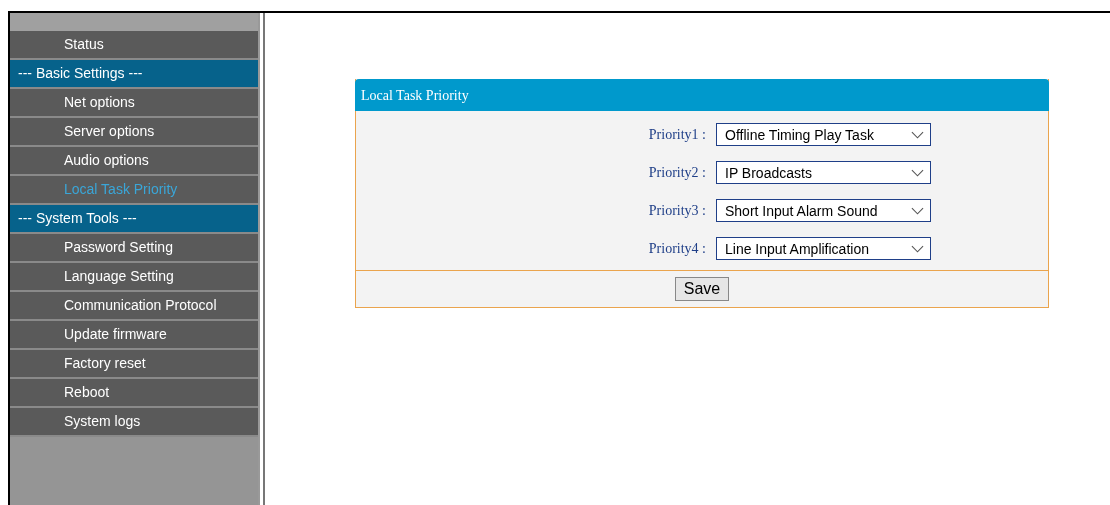 The width and height of the screenshot is (1110, 505). What do you see at coordinates (134, 335) in the screenshot?
I see `sidebar-item: Update firmware` at bounding box center [134, 335].